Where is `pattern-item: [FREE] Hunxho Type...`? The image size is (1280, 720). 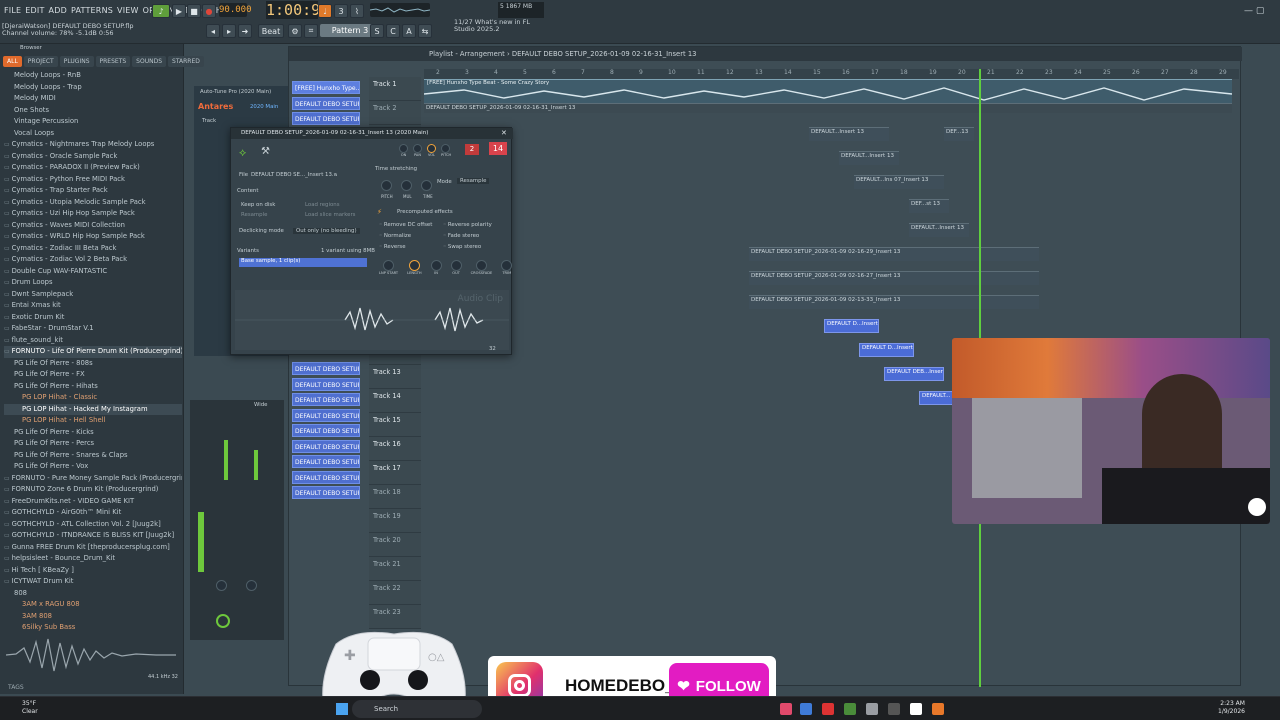 pattern-item: [FREE] Hunxho Type... is located at coordinates (326, 87).